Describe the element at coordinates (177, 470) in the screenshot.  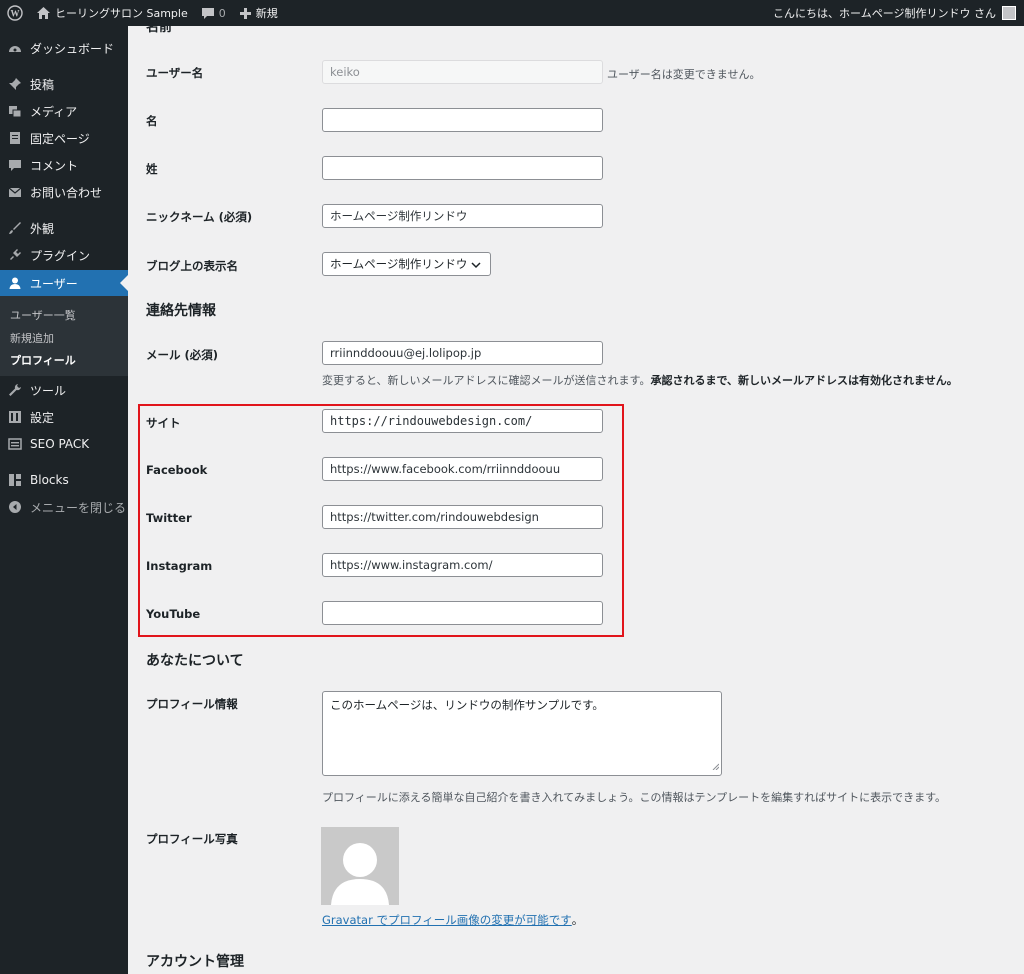
I see `facebook-label: Facebook` at that location.